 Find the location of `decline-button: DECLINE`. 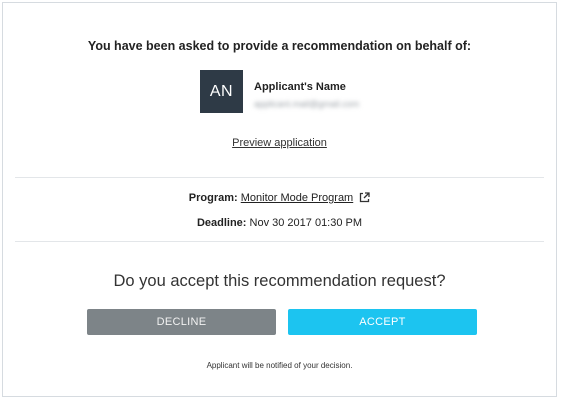

decline-button: DECLINE is located at coordinates (181, 322).